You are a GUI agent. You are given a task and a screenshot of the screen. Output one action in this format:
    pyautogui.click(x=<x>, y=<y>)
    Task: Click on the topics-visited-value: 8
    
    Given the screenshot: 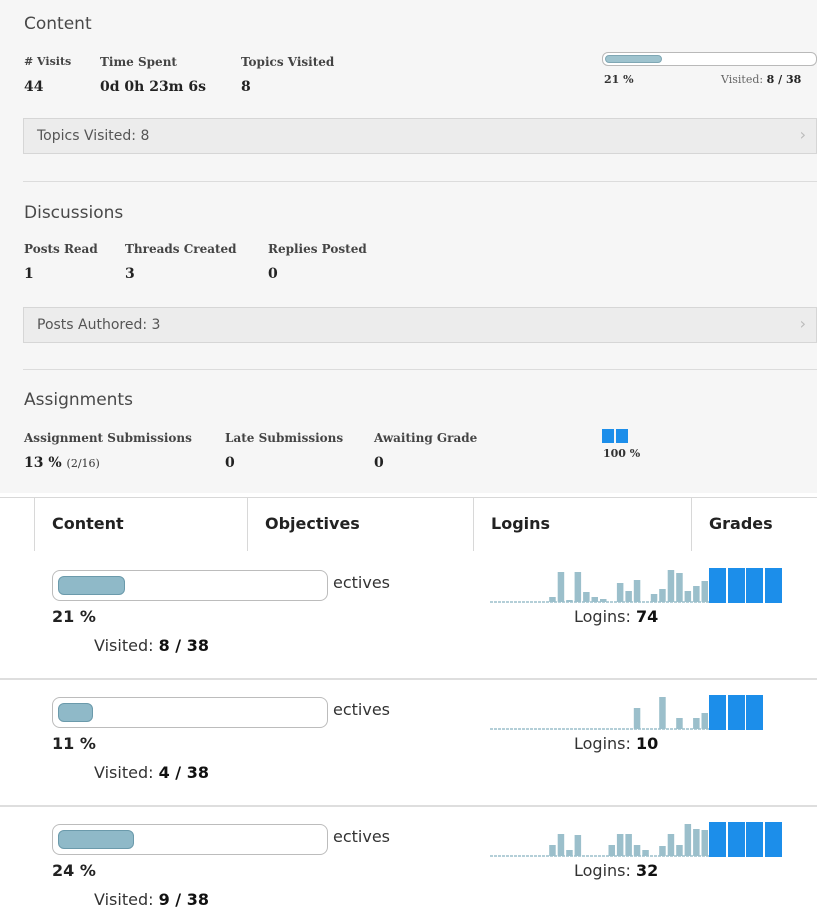 What is the action you would take?
    pyautogui.click(x=246, y=87)
    